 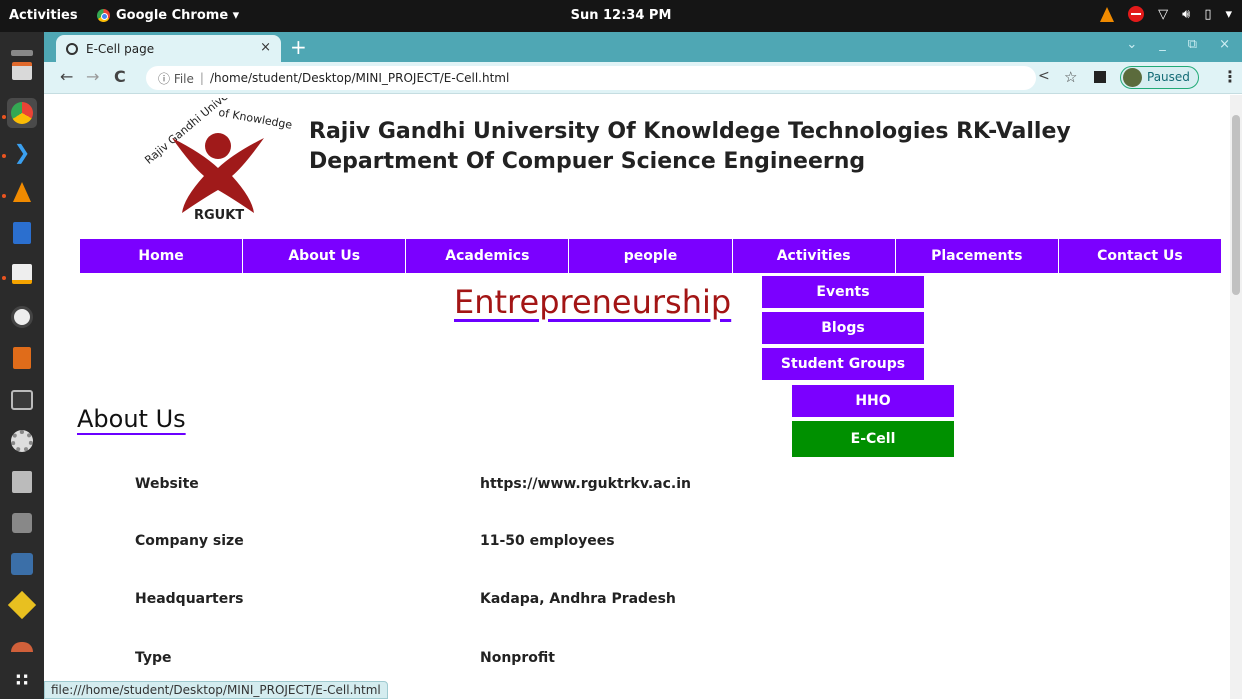 I want to click on vlc-icon, so click(x=22, y=192).